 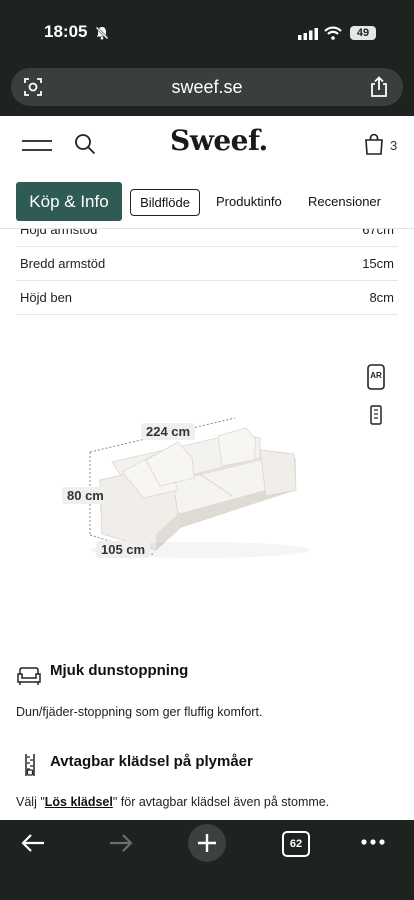 I want to click on plus-icon, so click(x=207, y=843).